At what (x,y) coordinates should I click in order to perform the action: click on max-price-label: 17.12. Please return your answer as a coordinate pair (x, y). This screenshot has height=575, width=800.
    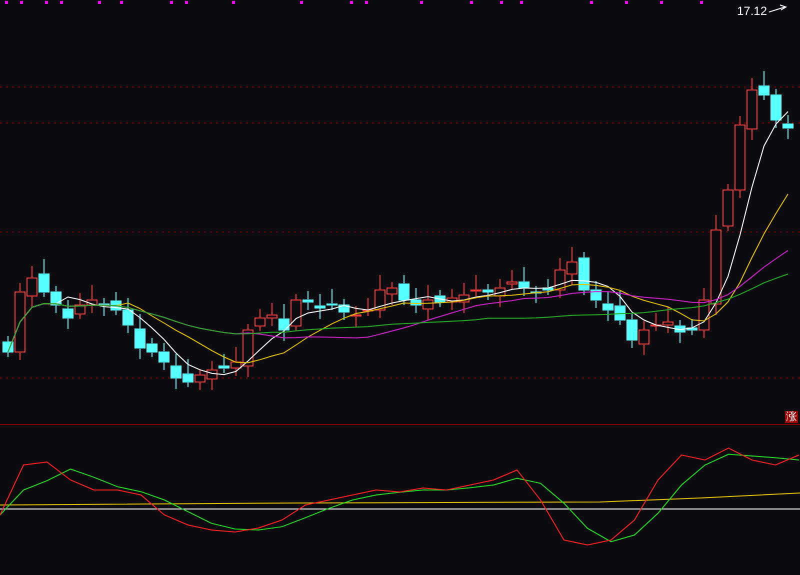
    Looking at the image, I should click on (751, 11).